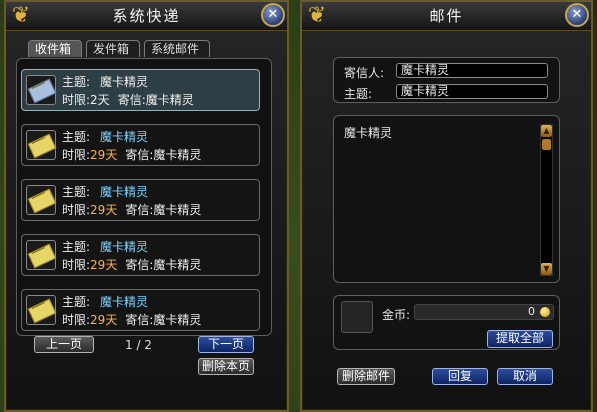  Describe the element at coordinates (446, 16) in the screenshot. I see `mail-detail-title: 邮件` at that location.